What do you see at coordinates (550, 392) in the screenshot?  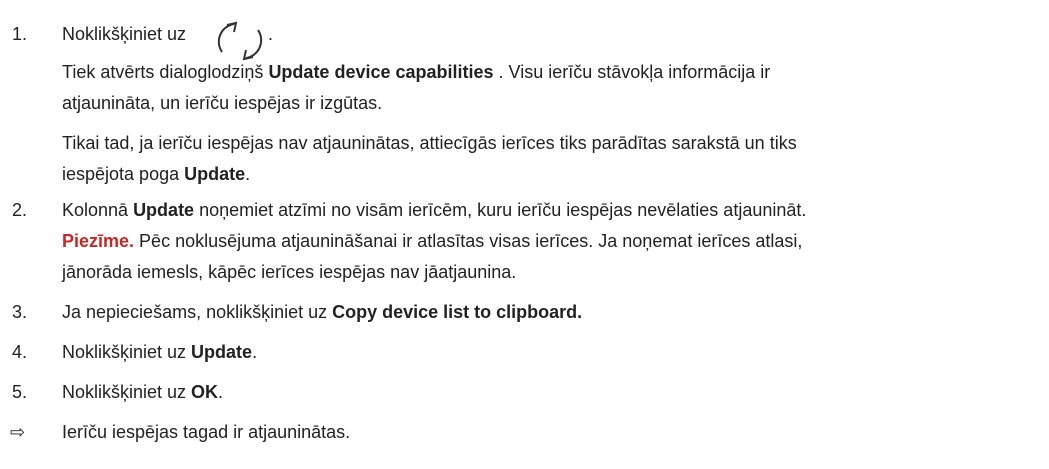 I see `step-text: Noklikšķiniet uz OK.` at bounding box center [550, 392].